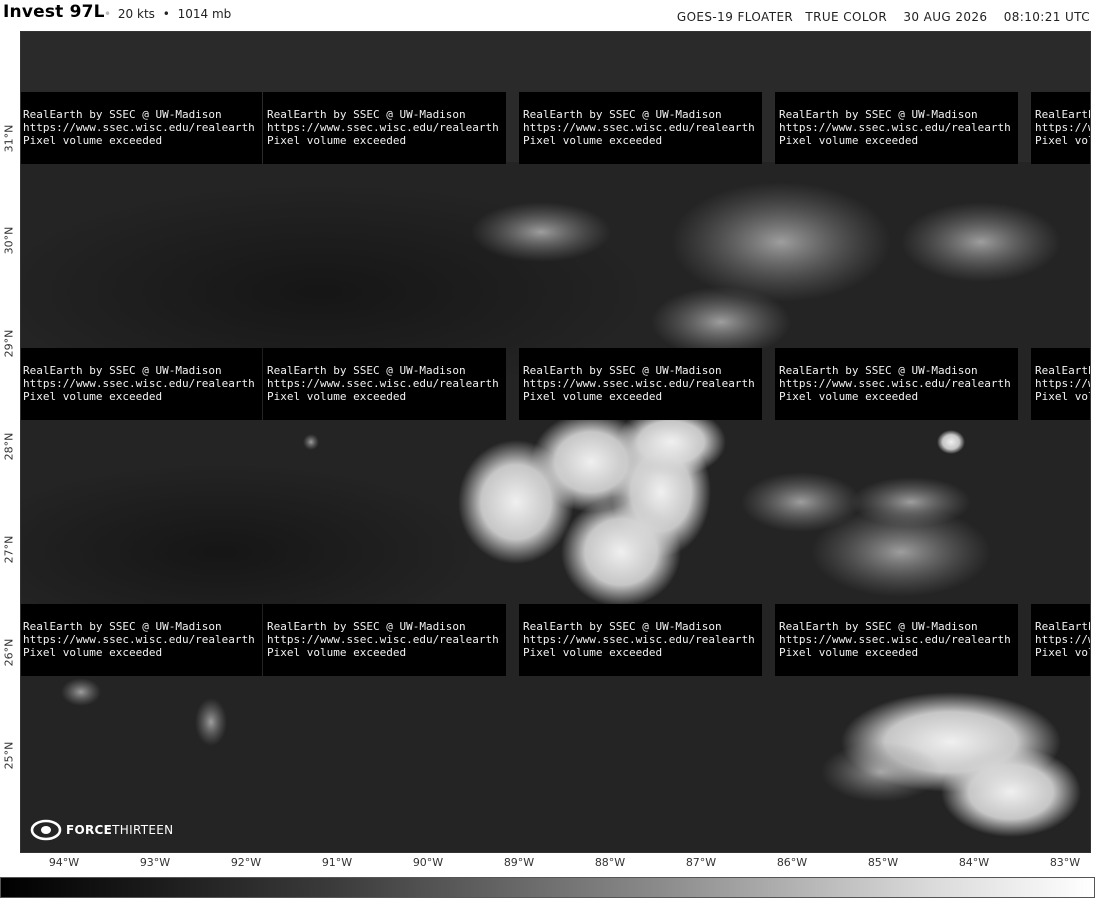 This screenshot has height=900, width=1096. Describe the element at coordinates (120, 830) in the screenshot. I see `logo-text: FORCETHIRTEEN` at that location.